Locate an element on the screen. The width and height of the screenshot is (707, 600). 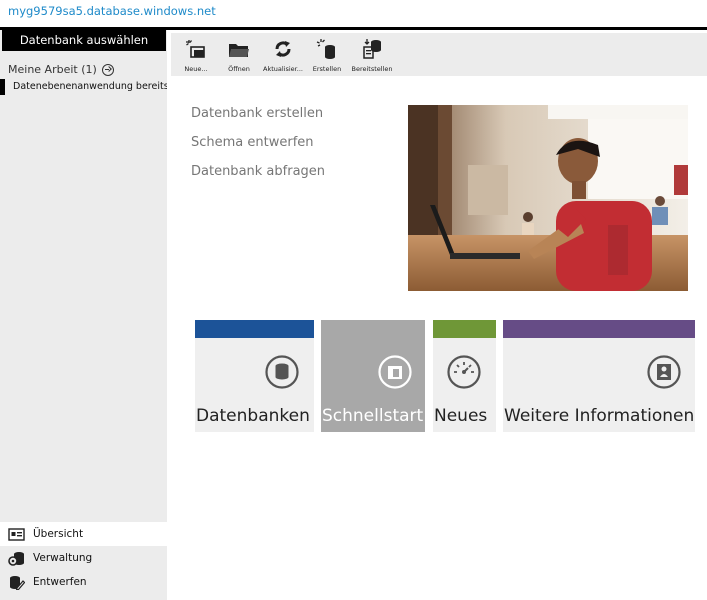
active-marker is located at coordinates (2, 87).